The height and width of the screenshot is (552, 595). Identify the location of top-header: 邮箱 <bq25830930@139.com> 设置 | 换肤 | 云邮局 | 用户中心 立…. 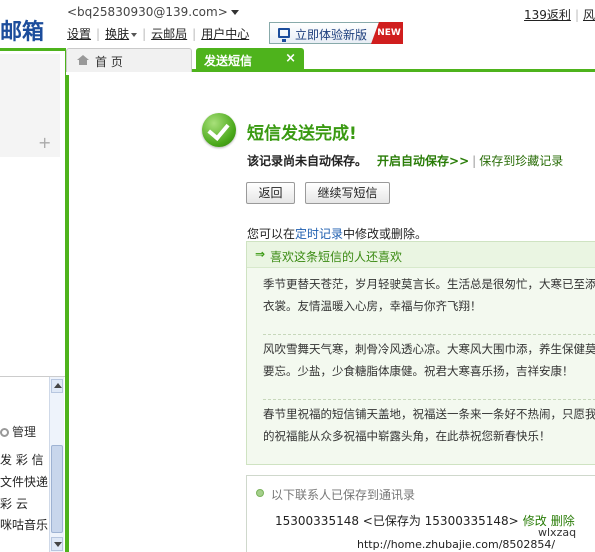
(297, 24).